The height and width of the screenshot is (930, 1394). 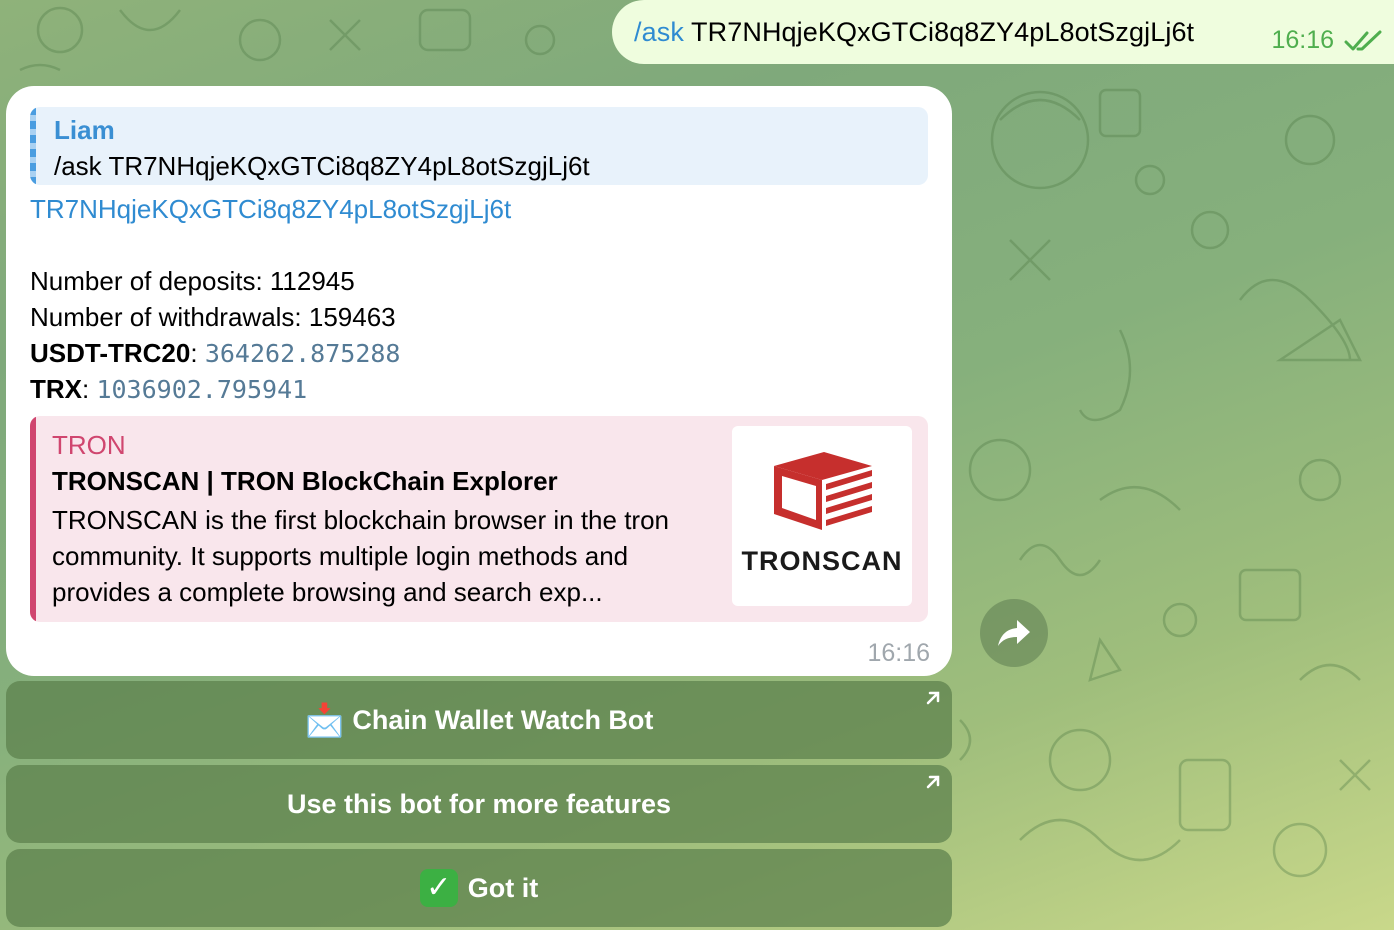 I want to click on share-icon, so click(x=1014, y=633).